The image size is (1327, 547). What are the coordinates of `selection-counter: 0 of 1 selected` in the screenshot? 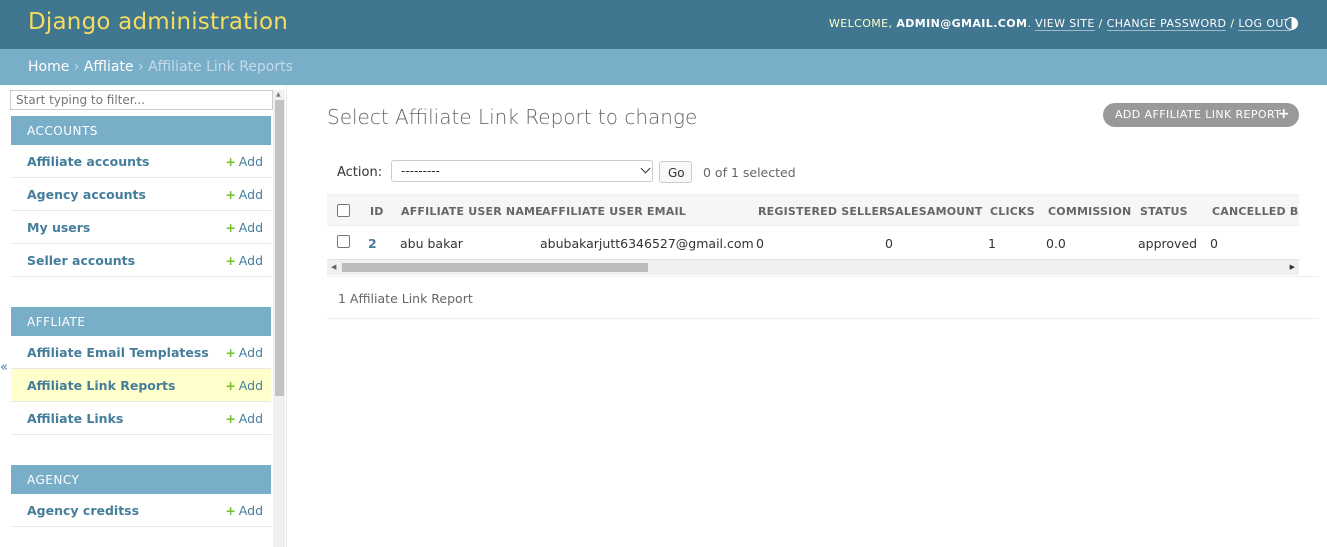 It's located at (749, 172).